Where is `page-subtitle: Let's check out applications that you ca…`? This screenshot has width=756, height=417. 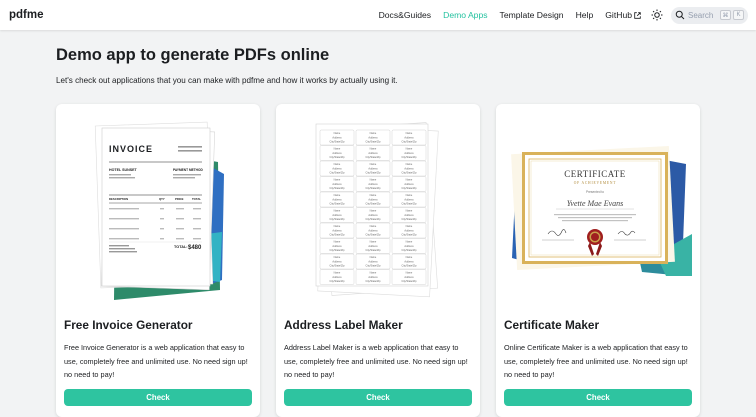
page-subtitle: Let's check out applications that you ca… is located at coordinates (227, 80).